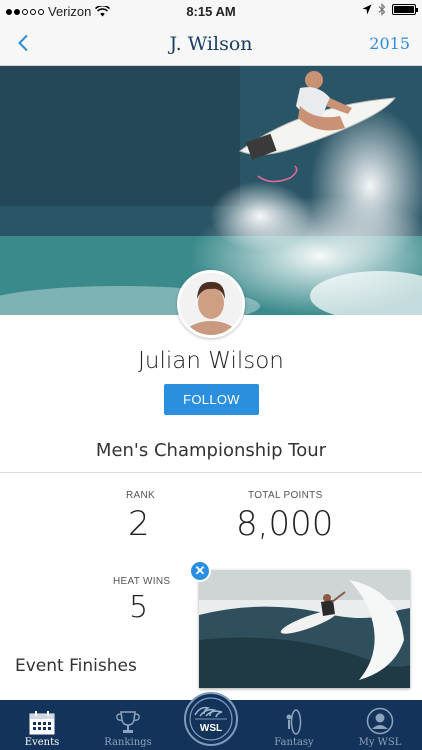 This screenshot has height=750, width=422. Describe the element at coordinates (211, 361) in the screenshot. I see `surfer-name: Julian Wilson` at that location.